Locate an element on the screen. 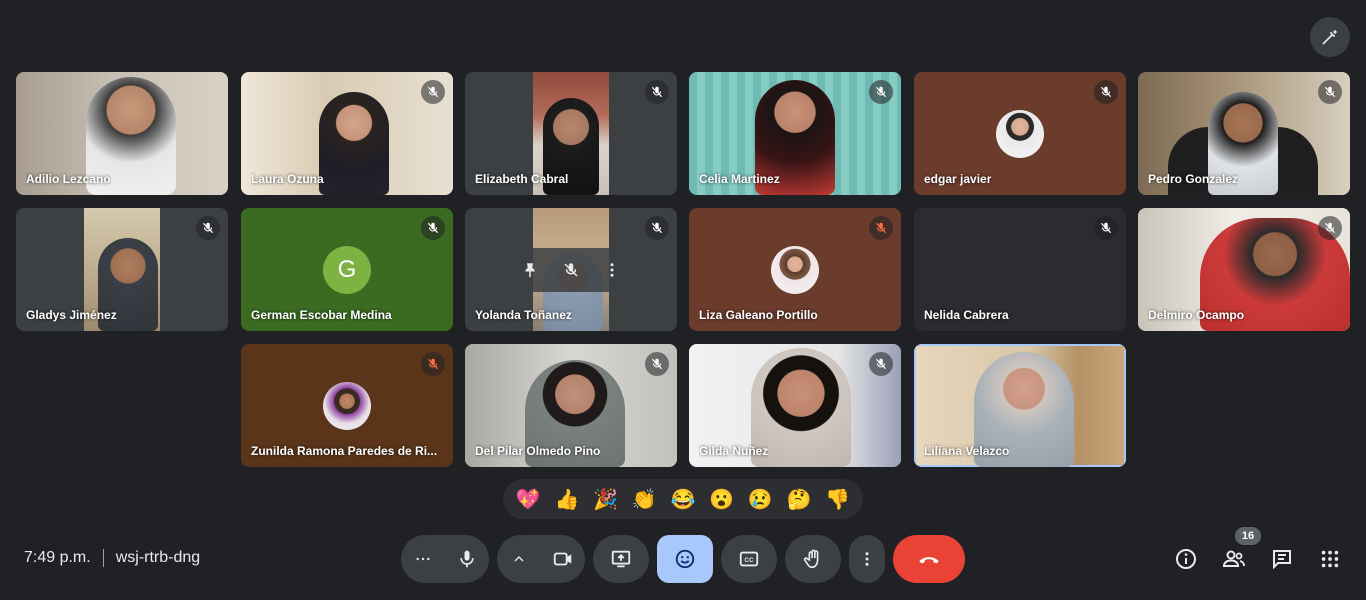 The width and height of the screenshot is (1366, 600). participant-name: Liza Galeano Portillo is located at coordinates (758, 315).